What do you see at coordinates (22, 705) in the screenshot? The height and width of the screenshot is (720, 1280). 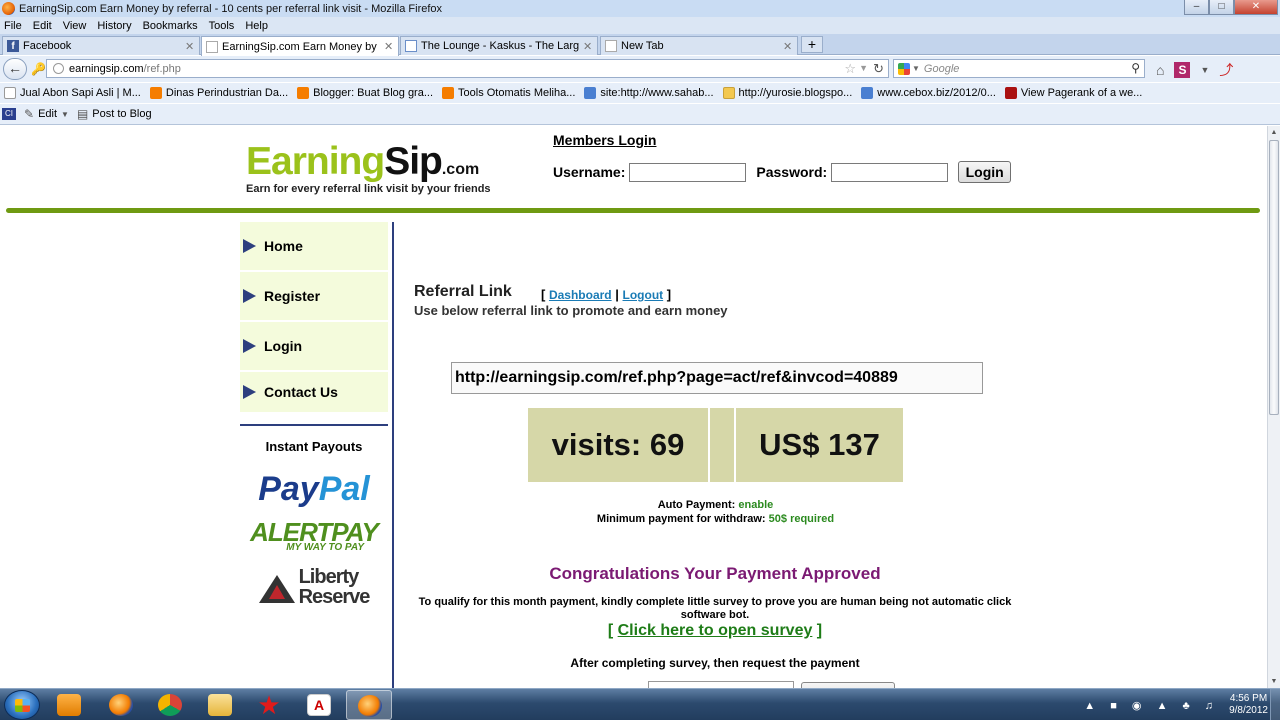 I see `start-button` at bounding box center [22, 705].